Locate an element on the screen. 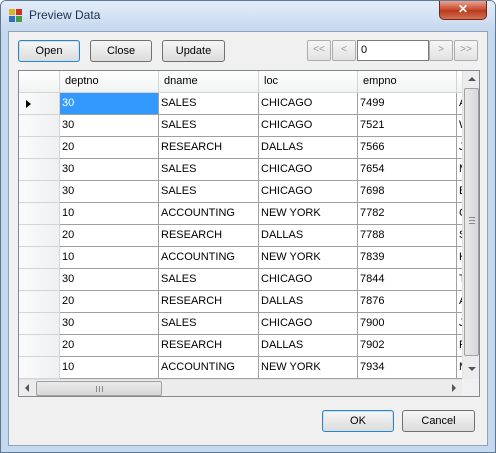  cell-empno: 7782 is located at coordinates (407, 214).